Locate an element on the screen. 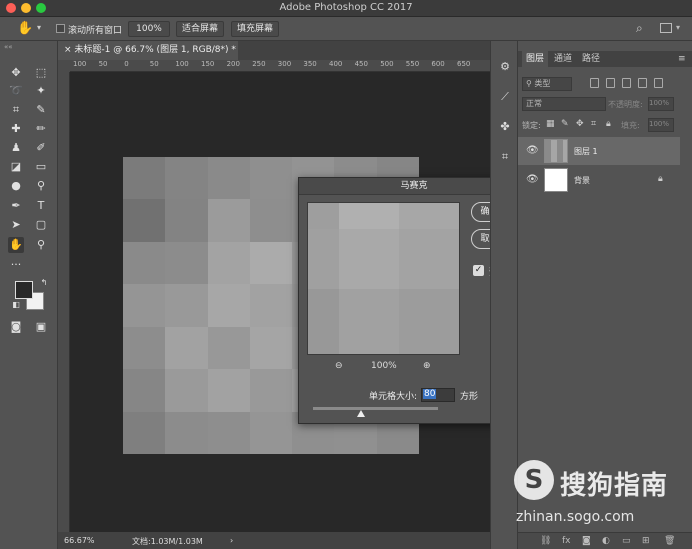 This screenshot has width=692, height=549. zoom-100-button: 100% is located at coordinates (149, 29).